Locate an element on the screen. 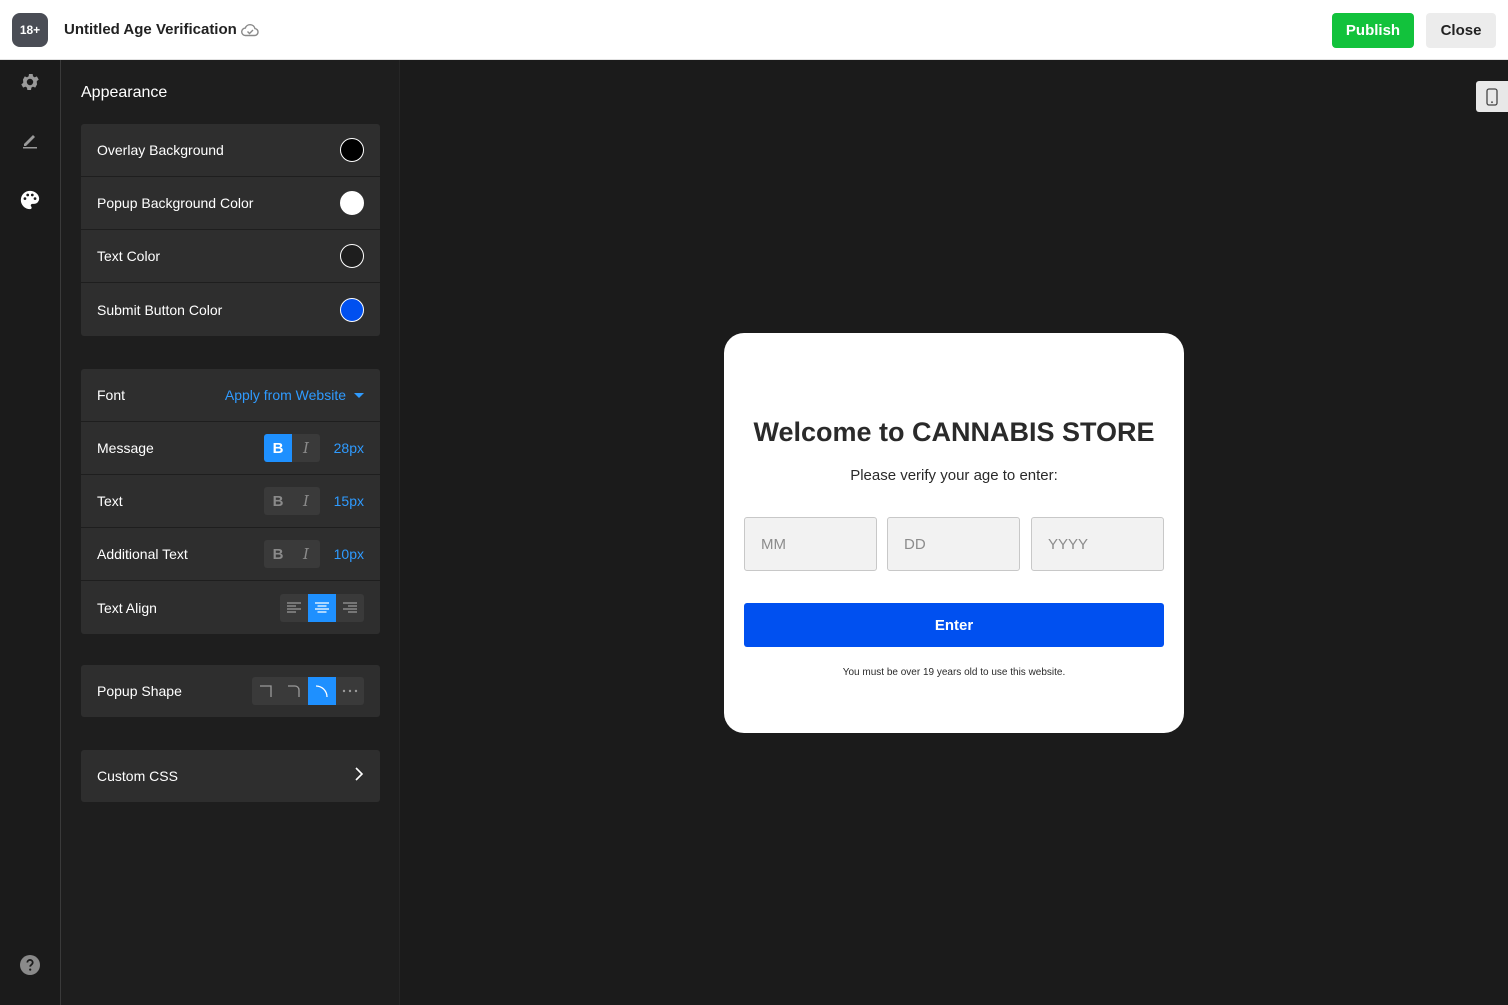 Image resolution: width=1508 pixels, height=1005 pixels. overlay-color-swatch is located at coordinates (352, 150).